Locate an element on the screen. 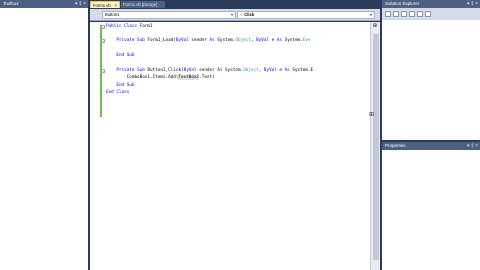 The image size is (480, 270). tab-form1-vb: Form1.vb × is located at coordinates (105, 4).